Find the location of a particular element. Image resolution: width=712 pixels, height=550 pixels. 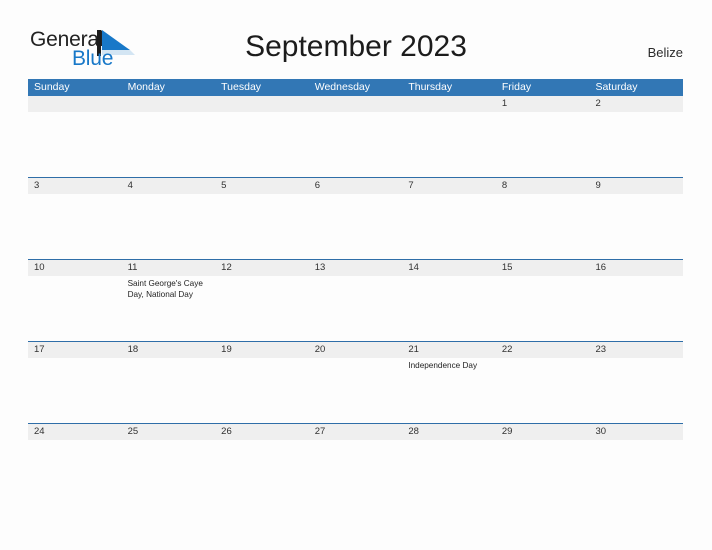

week-date-strip: 1 2 is located at coordinates (355, 104).